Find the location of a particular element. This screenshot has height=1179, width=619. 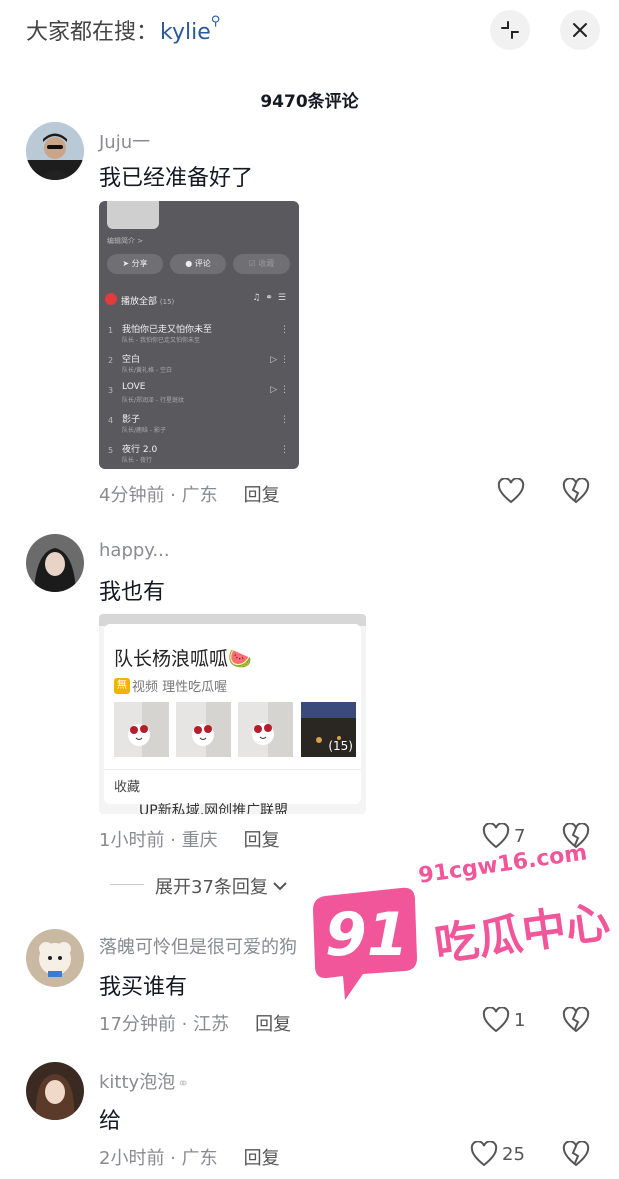

like-count: 7 is located at coordinates (520, 836).